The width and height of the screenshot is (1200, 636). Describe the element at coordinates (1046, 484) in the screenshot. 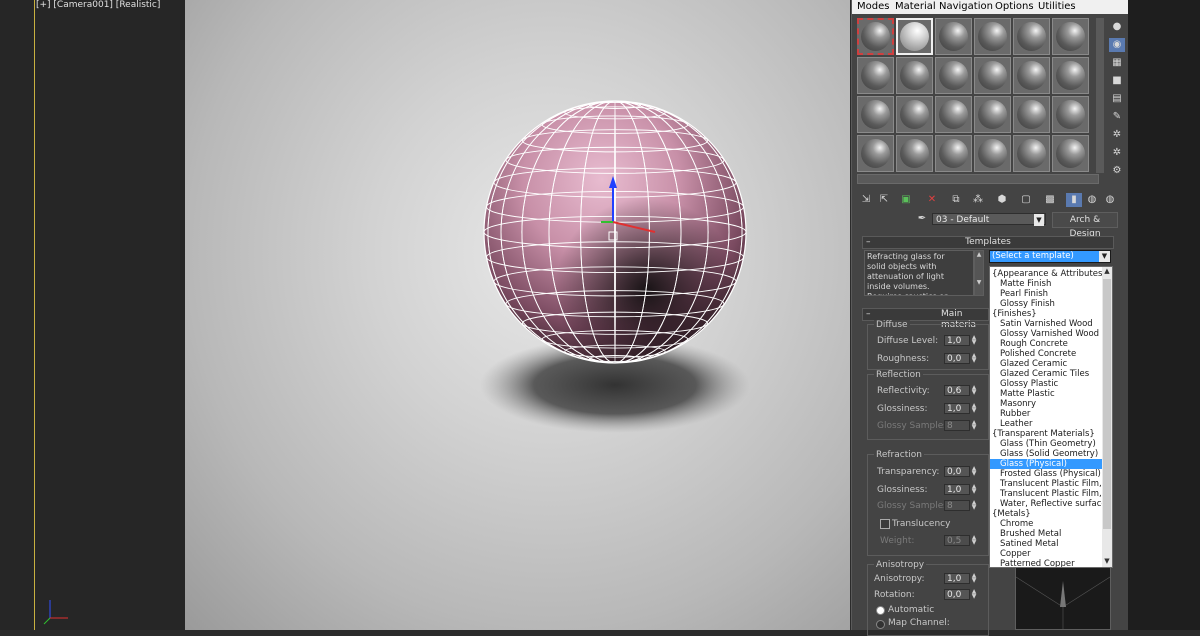

I see `dropdown-option: Translucent Plastic Film, Lig` at that location.